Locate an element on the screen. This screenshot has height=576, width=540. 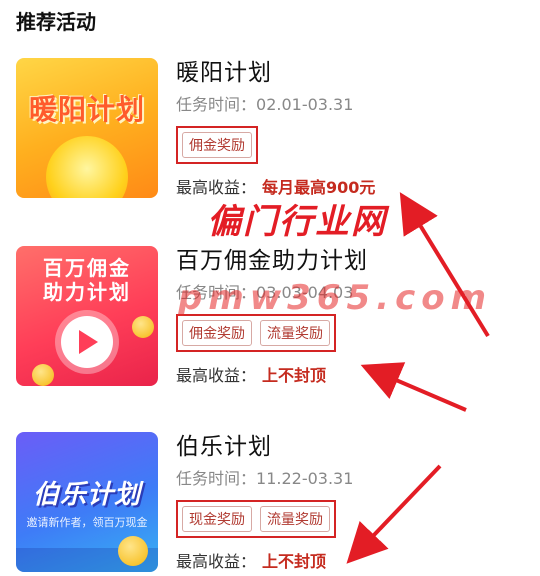
activity-thumbnail: 暖阳计划 is located at coordinates (87, 128).